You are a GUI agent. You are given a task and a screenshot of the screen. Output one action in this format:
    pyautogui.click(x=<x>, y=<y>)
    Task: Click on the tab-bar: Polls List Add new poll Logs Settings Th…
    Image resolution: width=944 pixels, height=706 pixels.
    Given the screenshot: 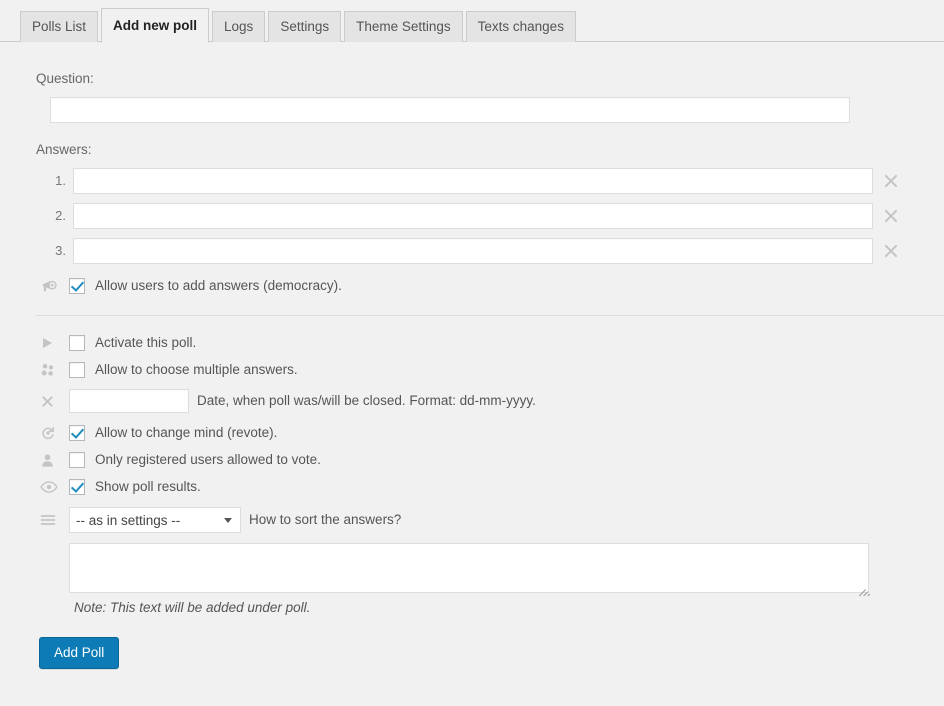 What is the action you would take?
    pyautogui.click(x=472, y=21)
    